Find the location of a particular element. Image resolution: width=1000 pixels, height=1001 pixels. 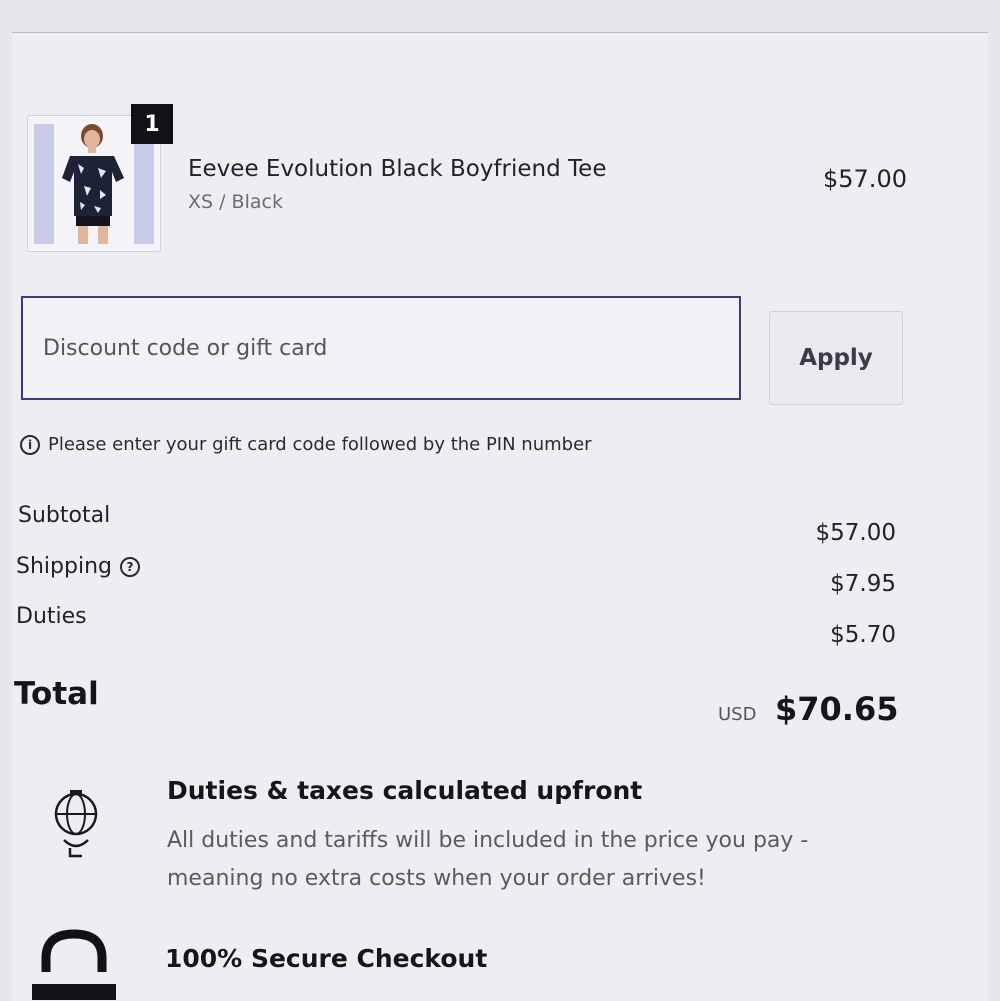

shipping-value: $7.95 is located at coordinates (863, 584).